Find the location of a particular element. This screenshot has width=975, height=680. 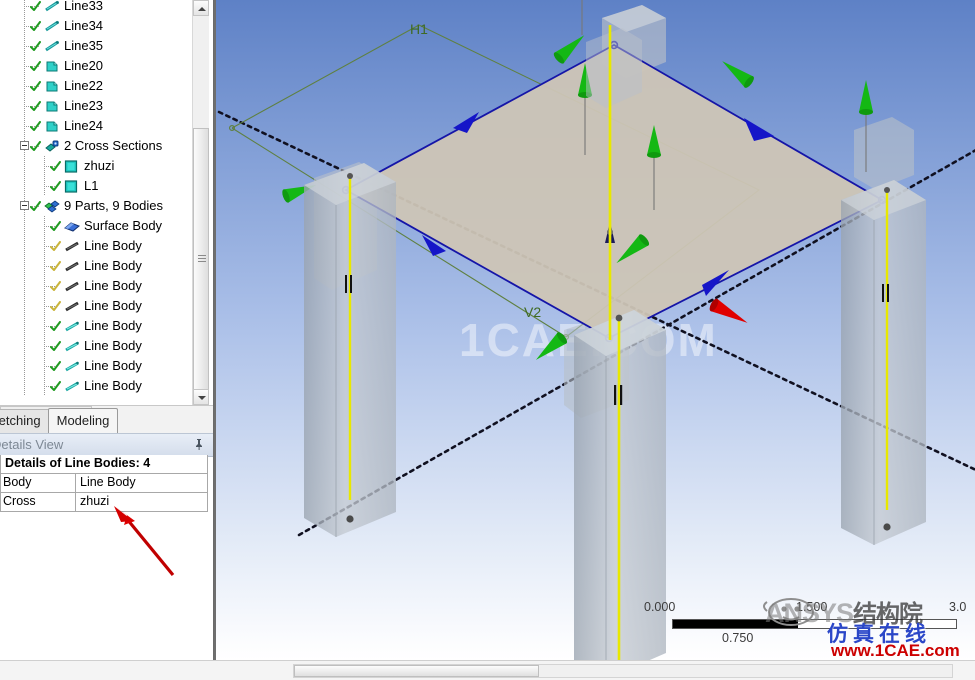

row-key: Body is located at coordinates (38, 483).